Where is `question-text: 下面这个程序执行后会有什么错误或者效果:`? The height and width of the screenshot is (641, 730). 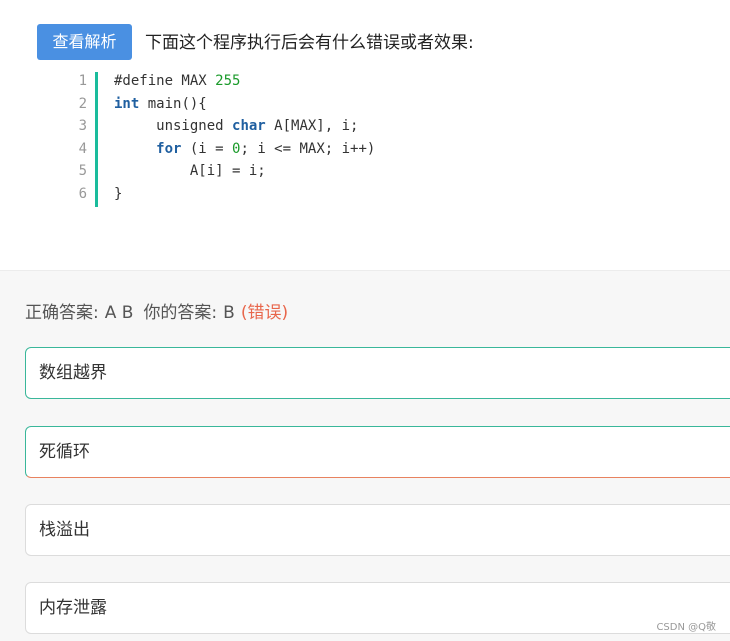
question-text: 下面这个程序执行后会有什么错误或者效果: is located at coordinates (309, 43).